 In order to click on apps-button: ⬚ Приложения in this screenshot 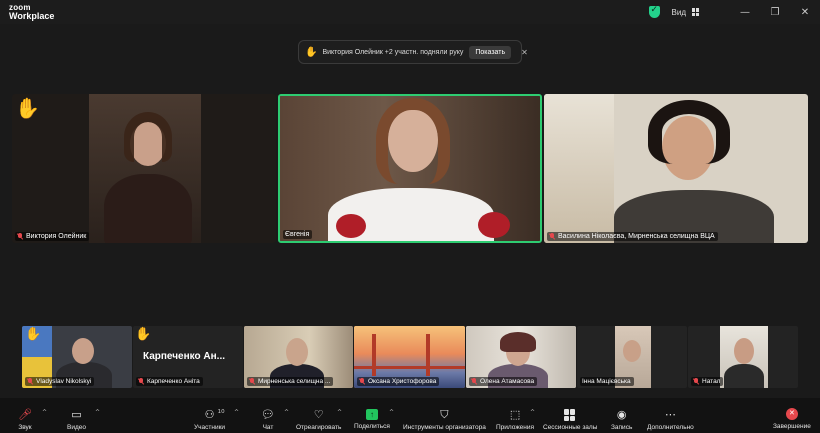, I will do `click(515, 419)`.